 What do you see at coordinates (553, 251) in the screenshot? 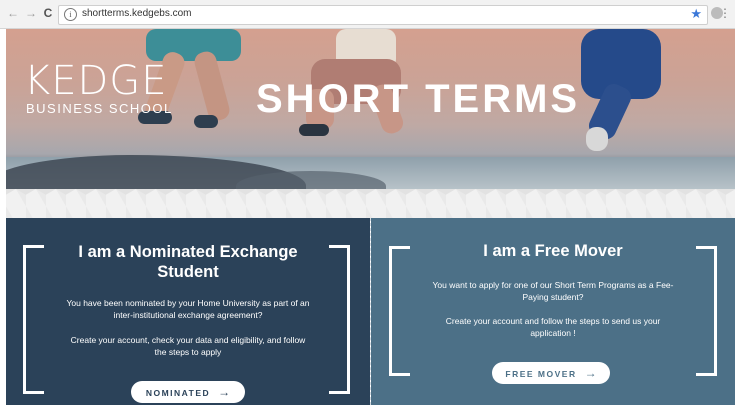
I see `free-mover-title: I am a Free Mover` at bounding box center [553, 251].